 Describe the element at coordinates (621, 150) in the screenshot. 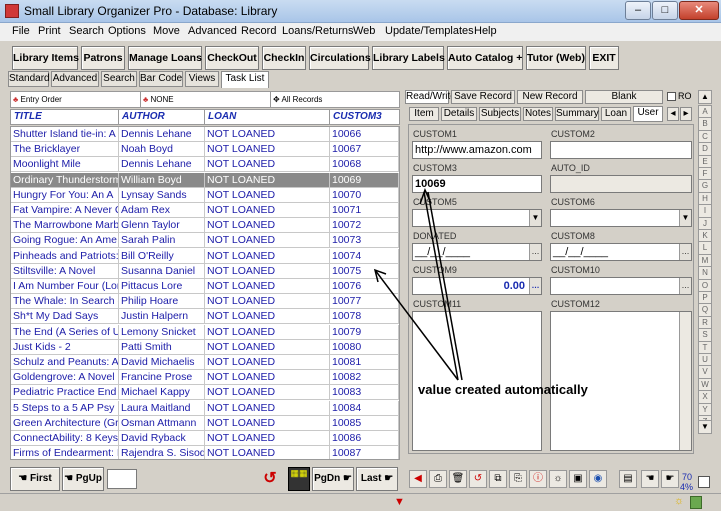

I see `custom2-field` at that location.